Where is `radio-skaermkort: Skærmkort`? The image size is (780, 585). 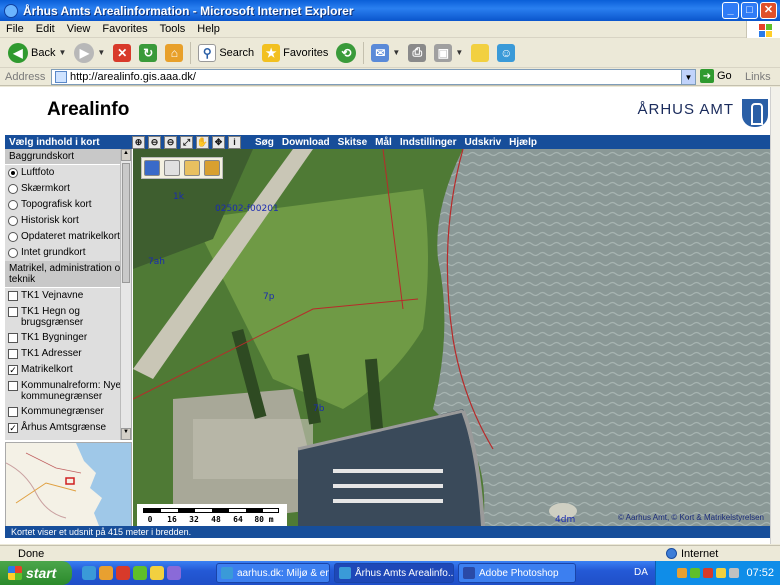
radio-skaermkort: Skærmkort is located at coordinates (68, 189).